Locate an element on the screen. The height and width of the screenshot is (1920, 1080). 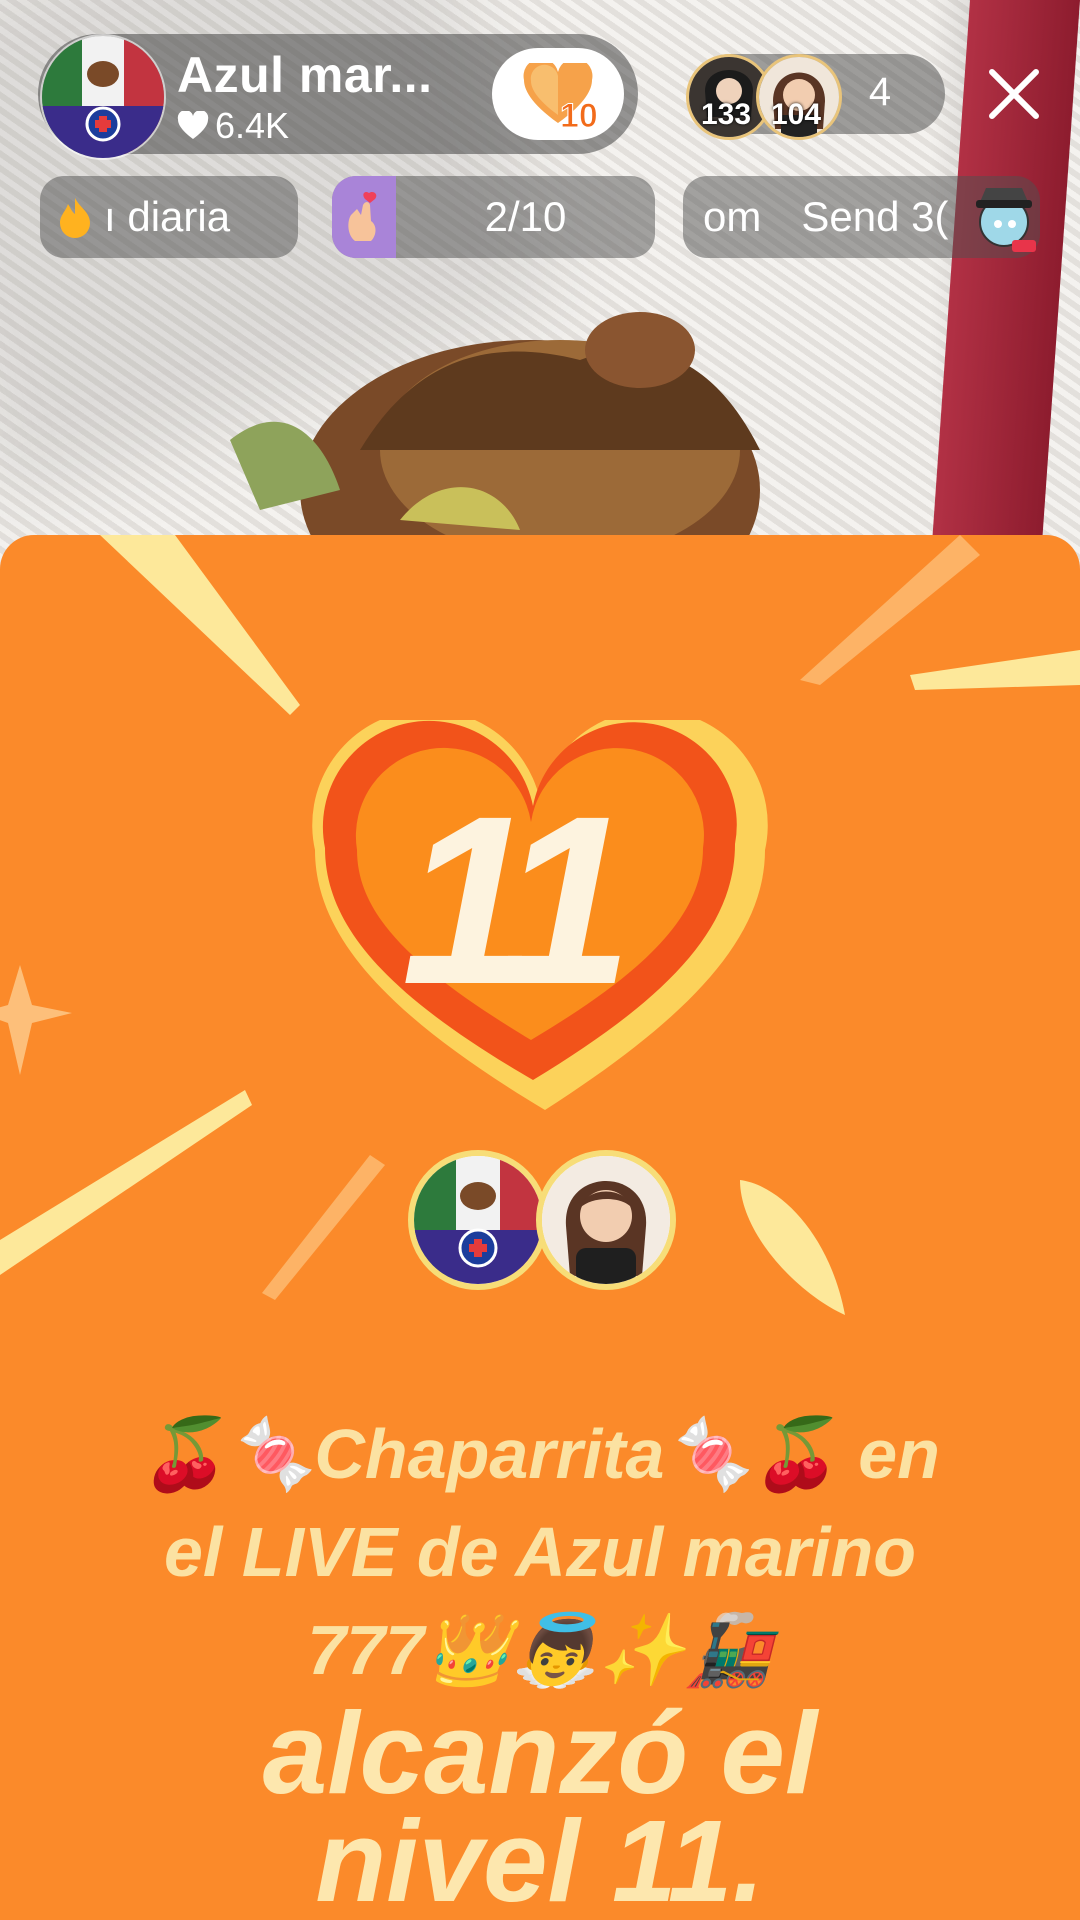
viewer-count: 4 is located at coordinates (880, 92).